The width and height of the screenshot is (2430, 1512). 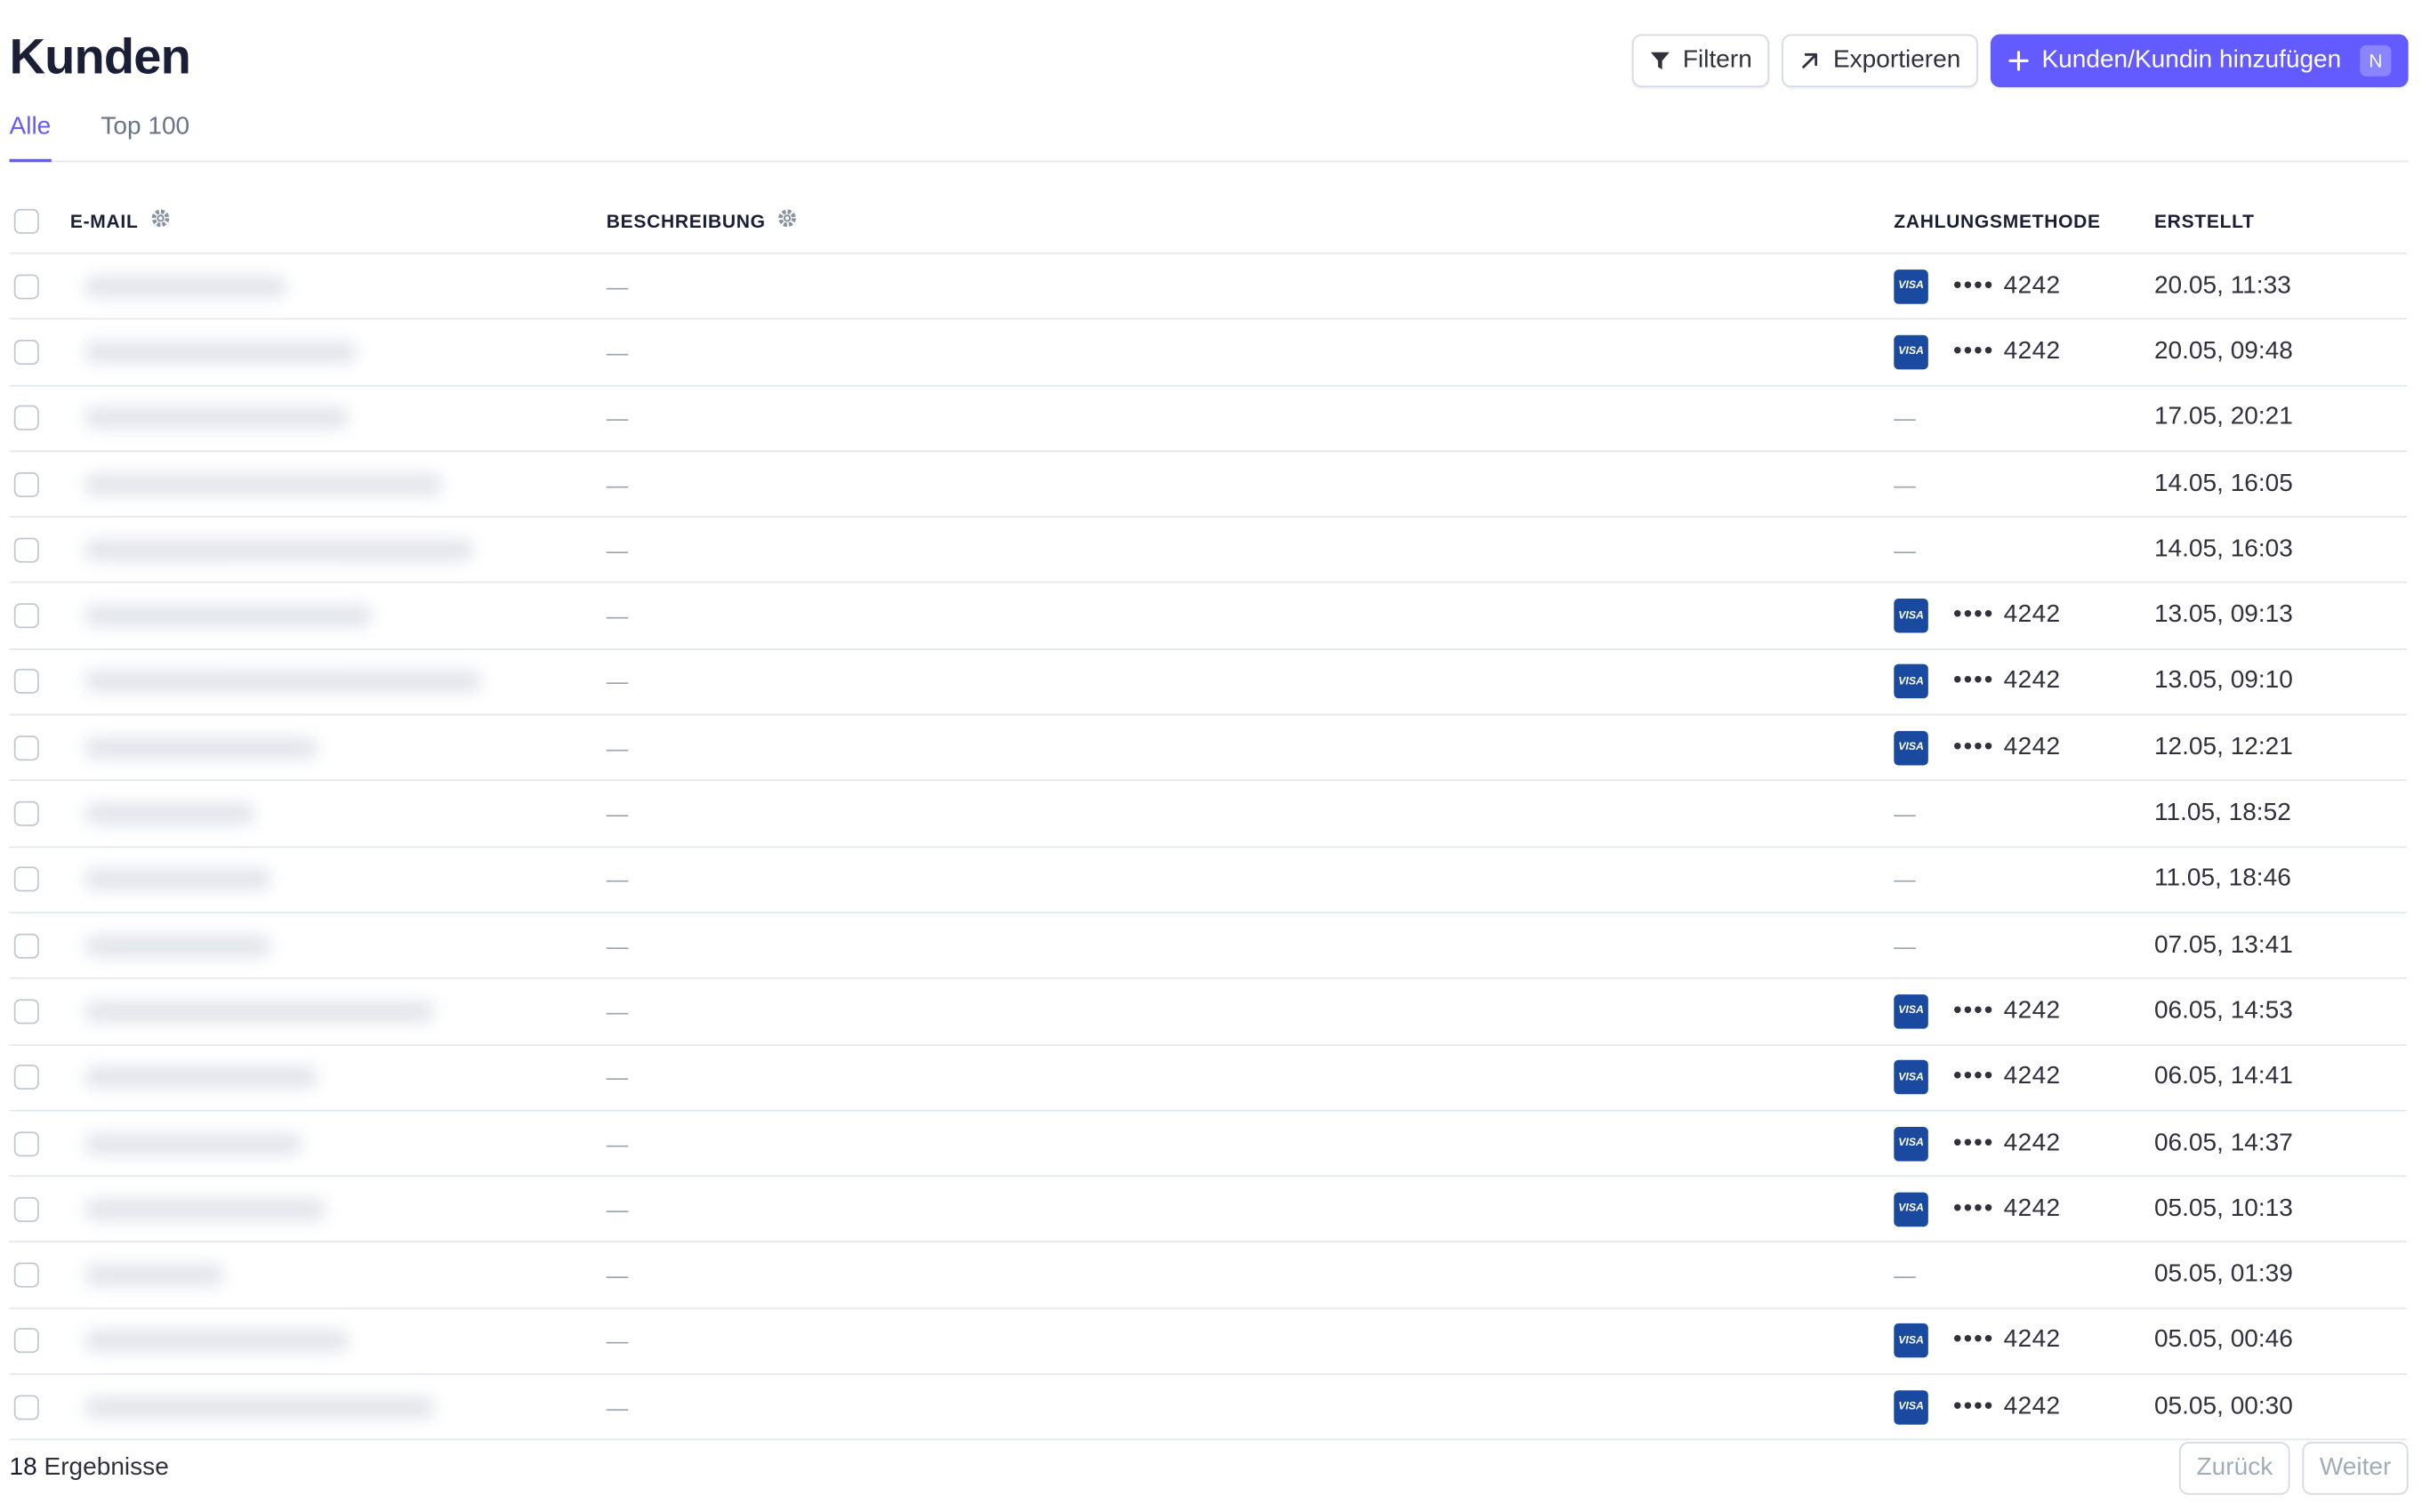 What do you see at coordinates (100, 56) in the screenshot?
I see `page-title: Kunden` at bounding box center [100, 56].